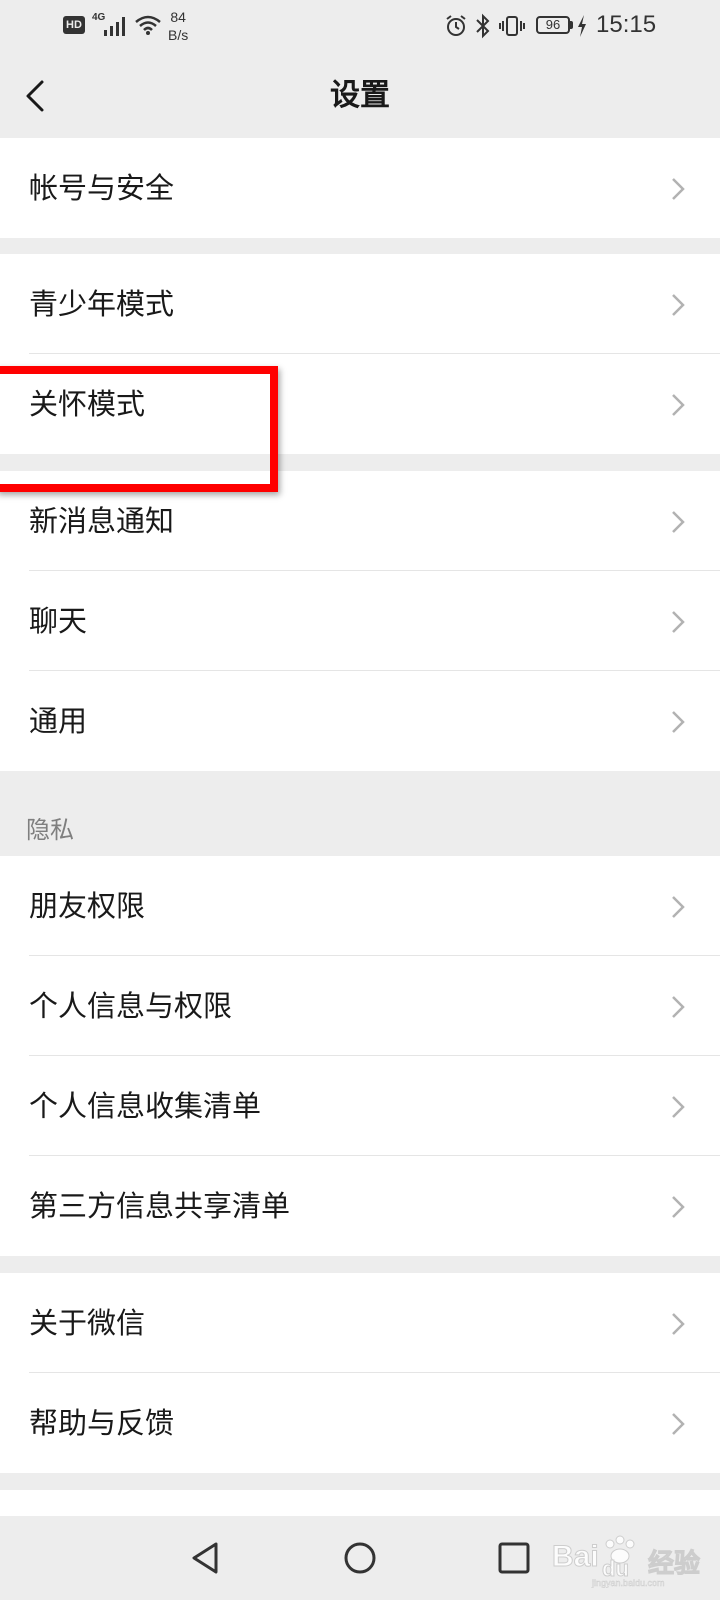 The width and height of the screenshot is (720, 1600). I want to click on settings-group-about: 关于微信 帮助与反馈, so click(360, 1373).